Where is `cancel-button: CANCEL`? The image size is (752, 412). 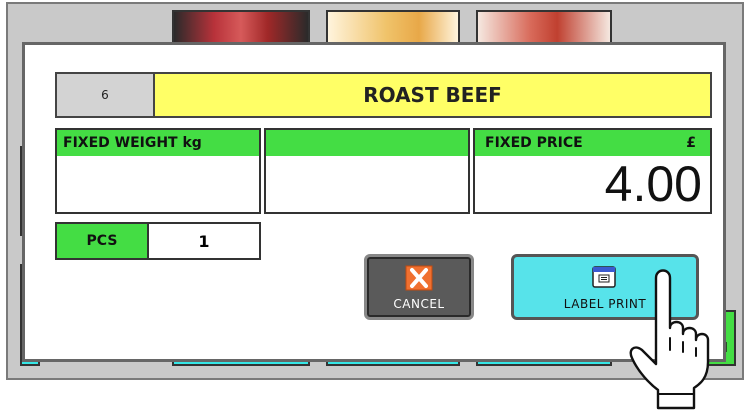 cancel-button: CANCEL is located at coordinates (419, 287).